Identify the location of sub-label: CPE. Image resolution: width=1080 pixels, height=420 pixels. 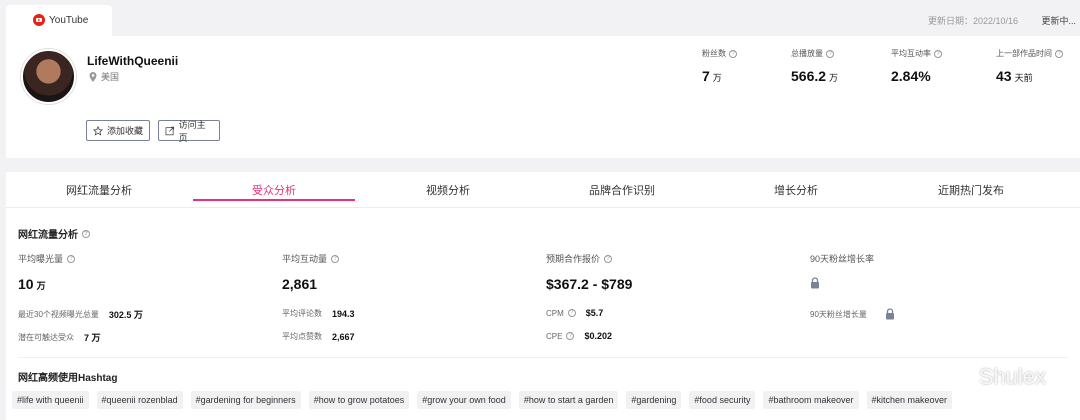
(554, 336).